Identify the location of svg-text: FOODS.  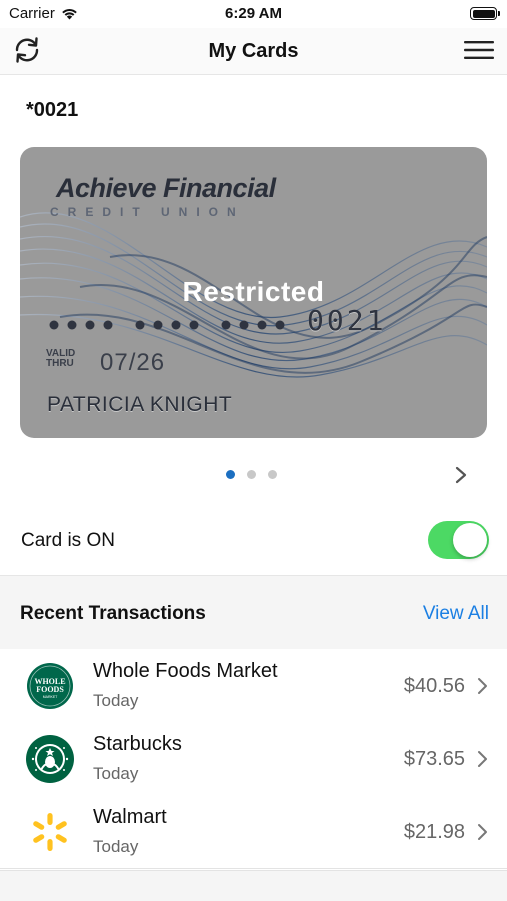
(50, 689).